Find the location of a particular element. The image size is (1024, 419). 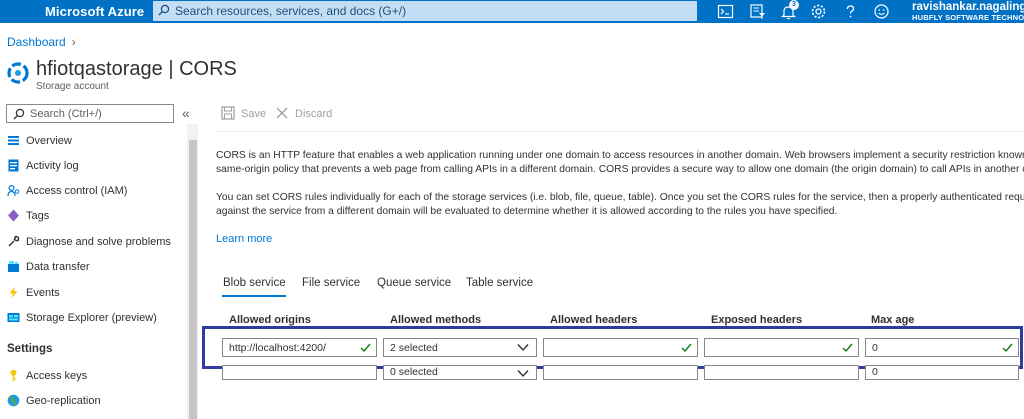

sidebar-item-tags: Tags is located at coordinates (93, 217).